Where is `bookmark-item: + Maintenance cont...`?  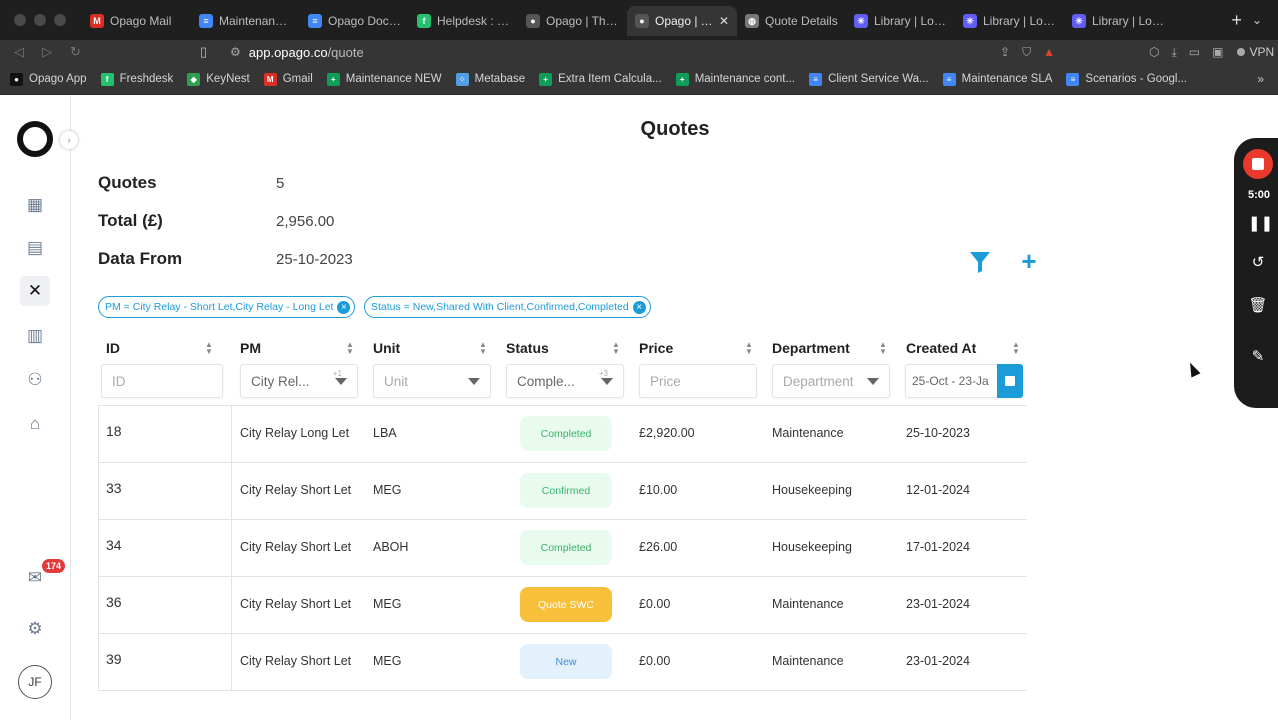 bookmark-item: + Maintenance cont... is located at coordinates (735, 79).